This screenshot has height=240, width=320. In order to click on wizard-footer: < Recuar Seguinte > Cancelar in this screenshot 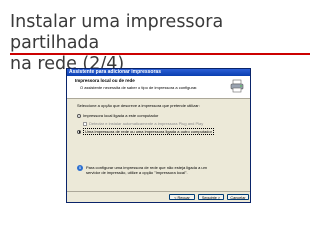, I will do `click(158, 196)`.